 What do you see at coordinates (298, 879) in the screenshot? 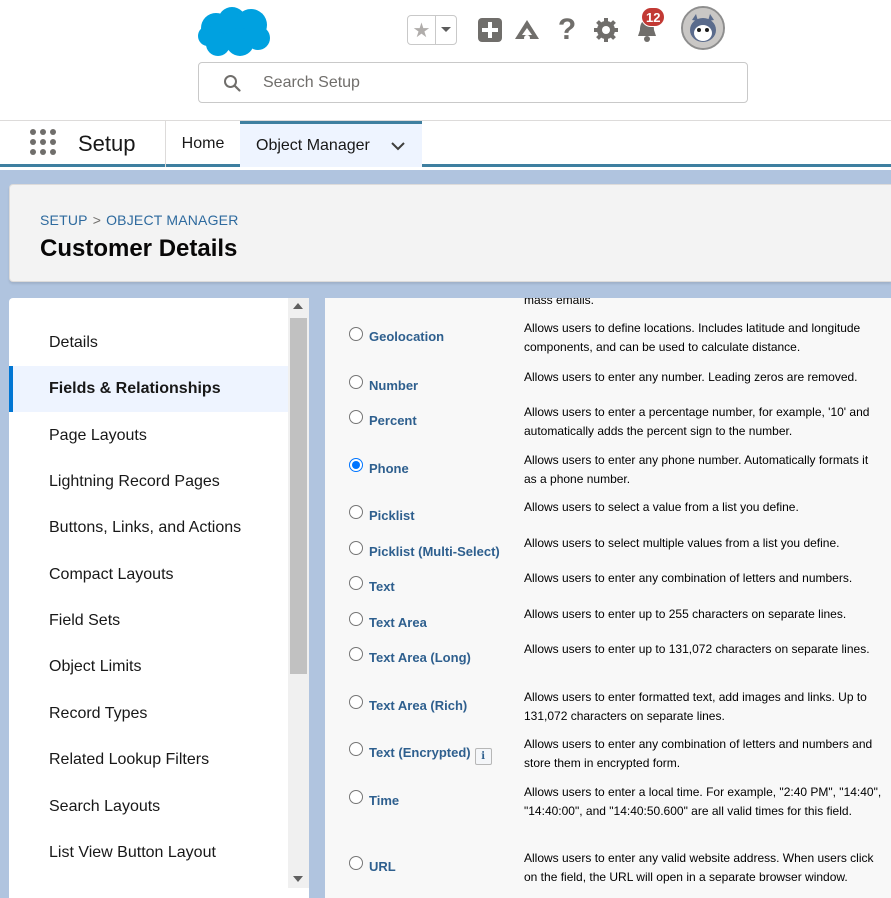
I see `scroll-down-arrow` at bounding box center [298, 879].